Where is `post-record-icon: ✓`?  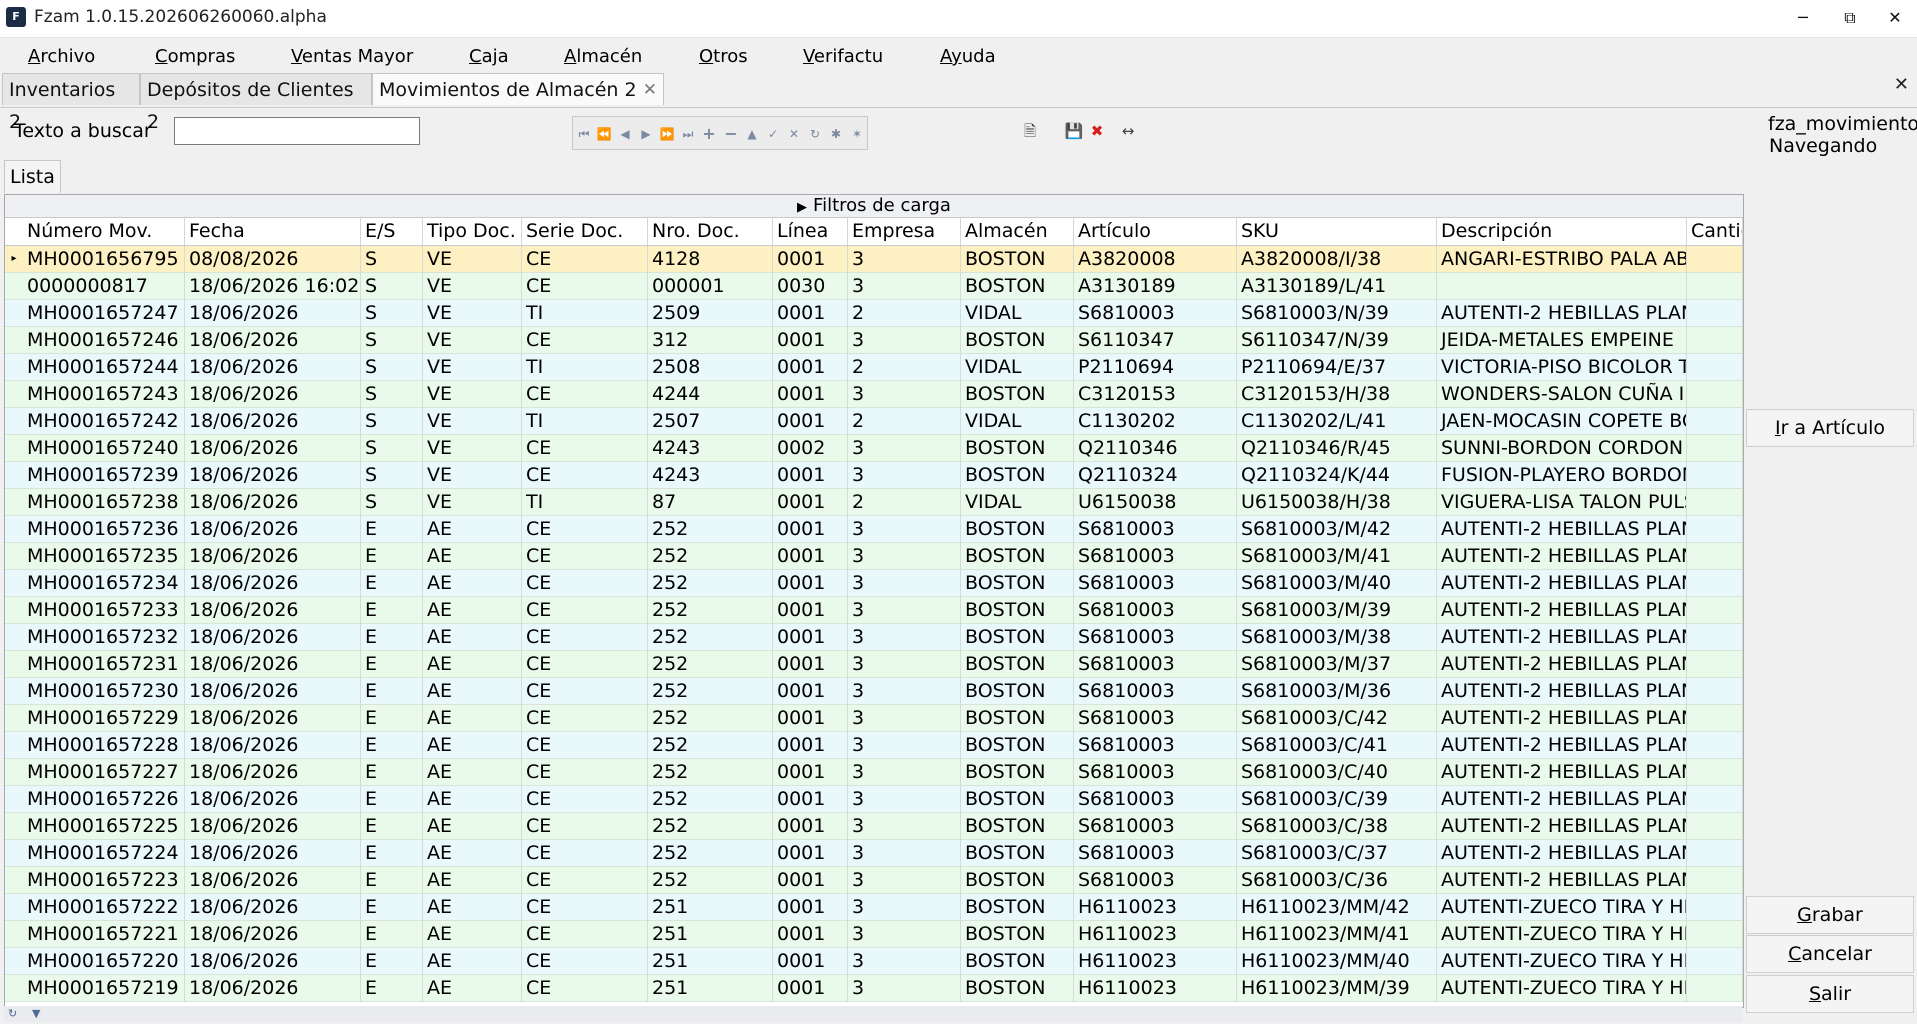
post-record-icon: ✓ is located at coordinates (773, 134).